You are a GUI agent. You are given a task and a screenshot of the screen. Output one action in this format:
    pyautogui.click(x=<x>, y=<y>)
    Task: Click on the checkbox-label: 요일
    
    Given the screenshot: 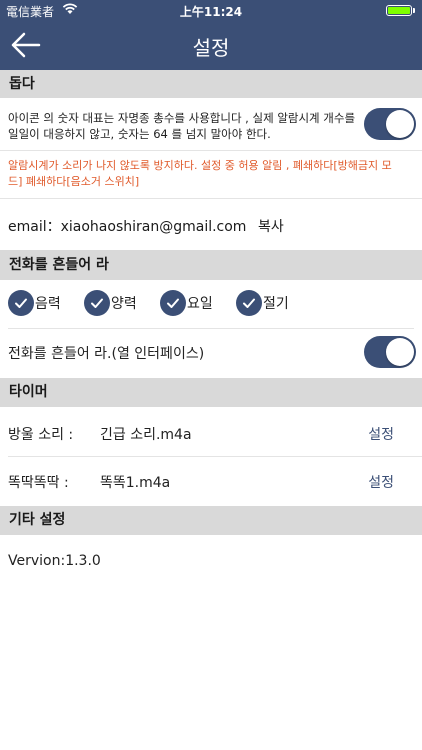 What is the action you would take?
    pyautogui.click(x=200, y=304)
    